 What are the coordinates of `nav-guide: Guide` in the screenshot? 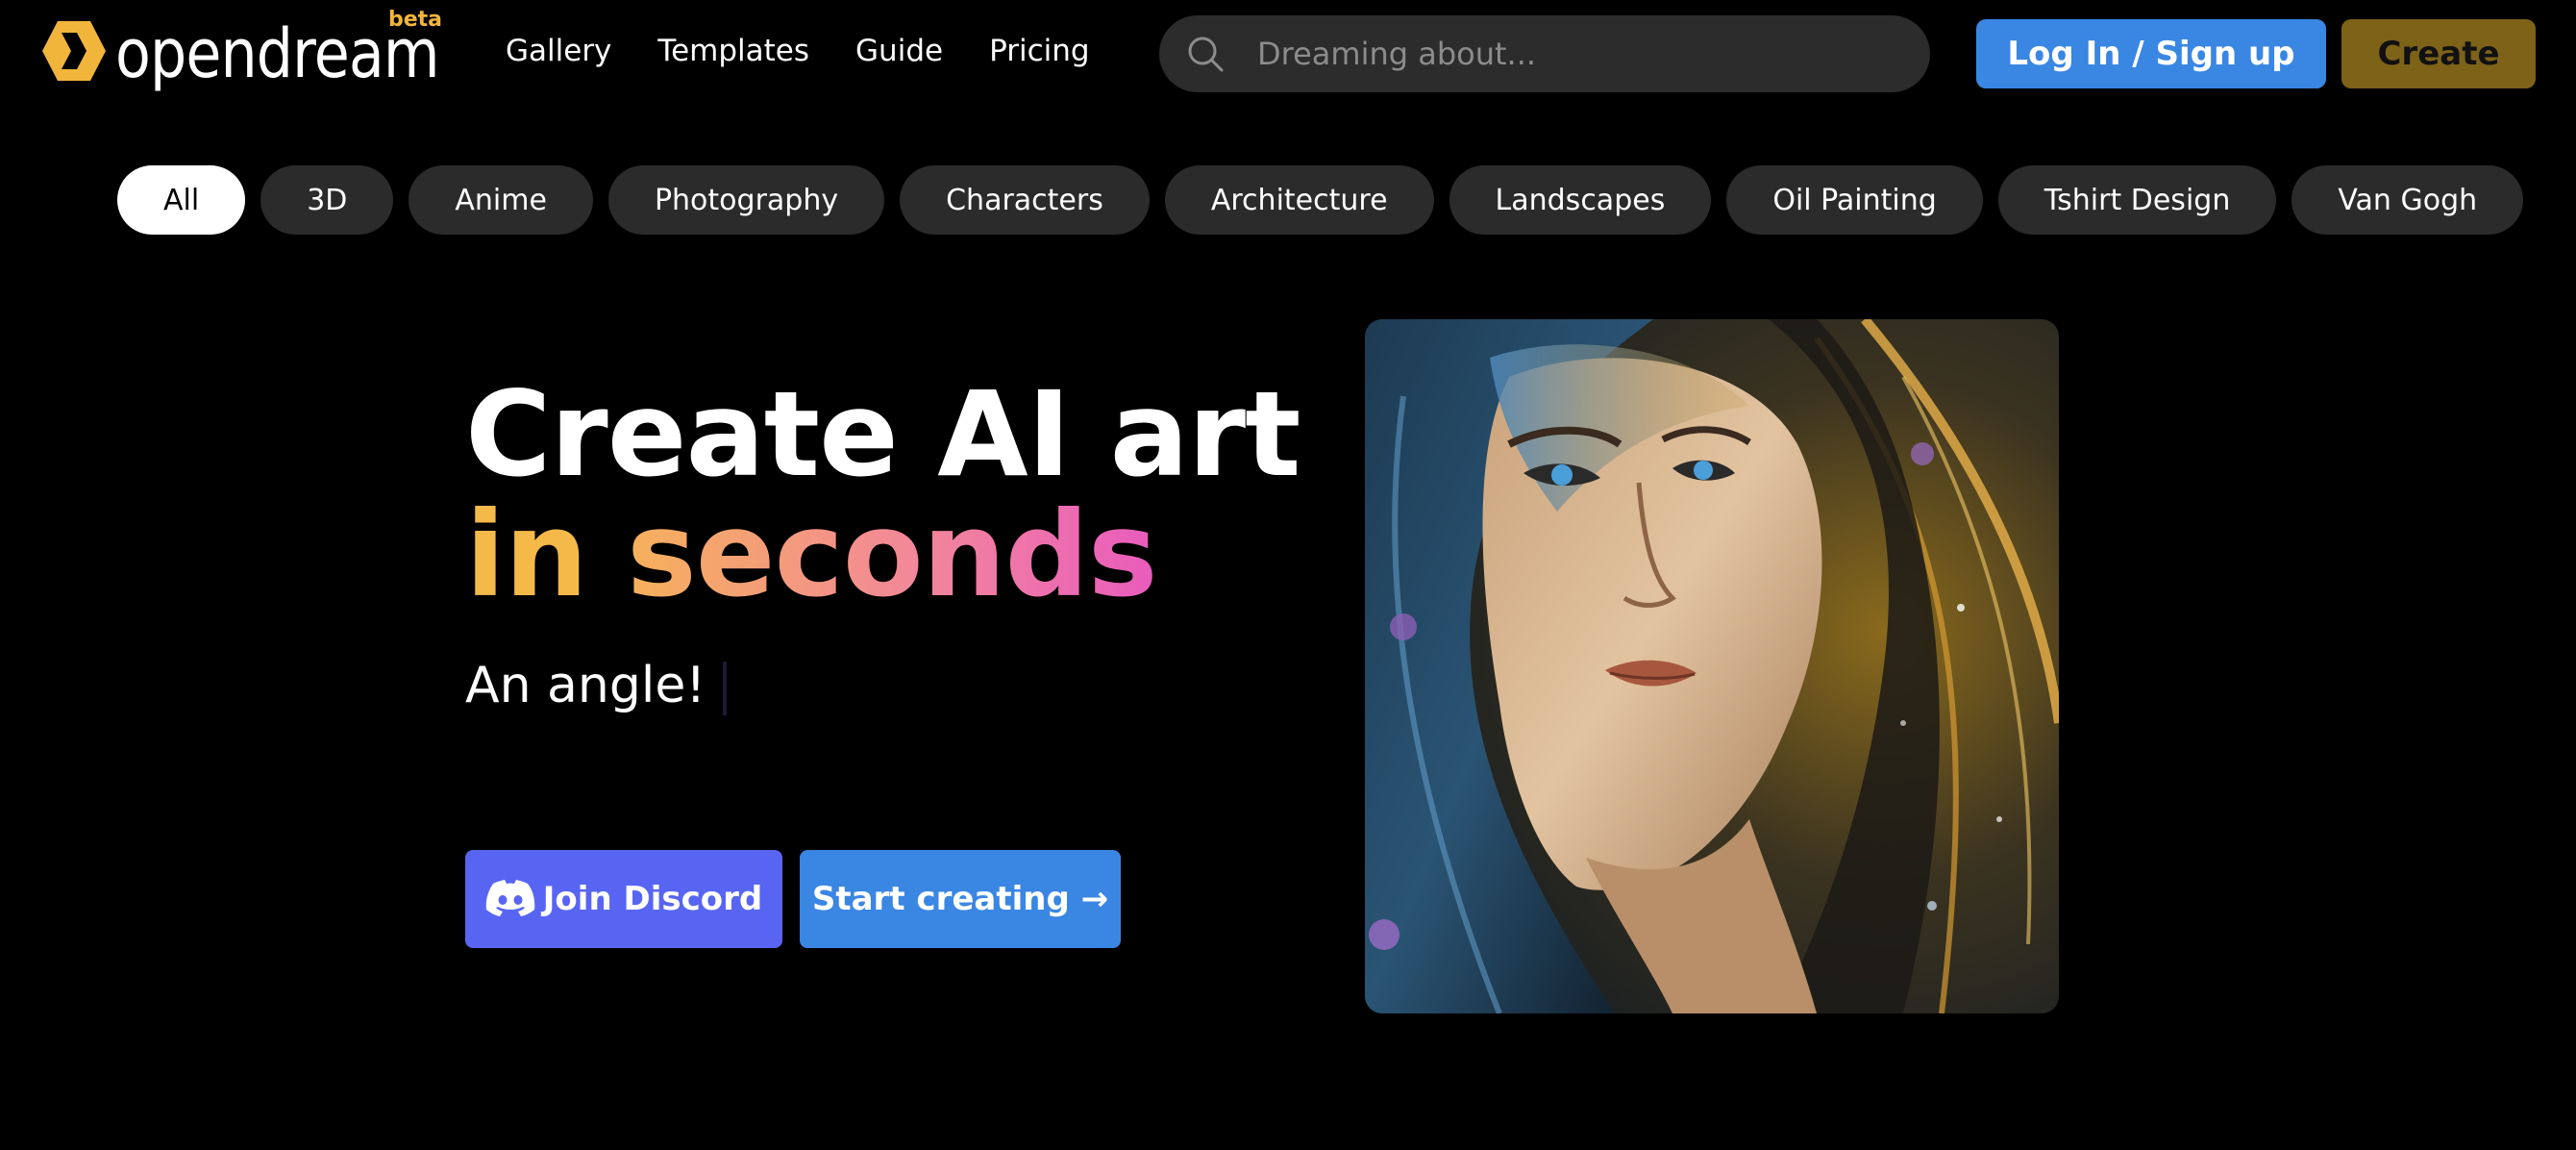 It's located at (899, 51).